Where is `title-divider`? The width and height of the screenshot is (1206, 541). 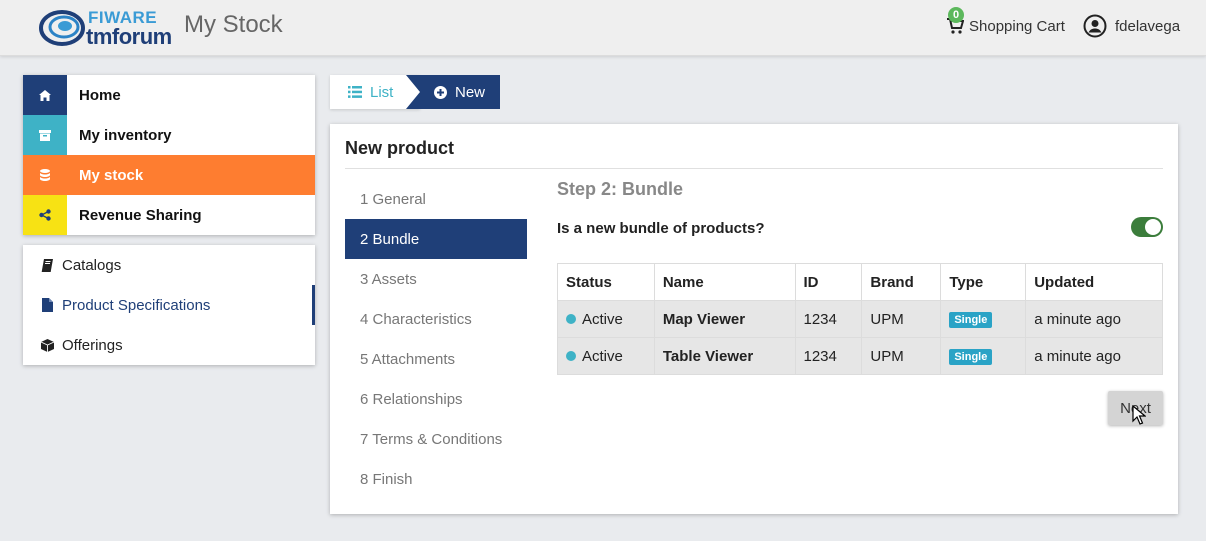
title-divider is located at coordinates (754, 168).